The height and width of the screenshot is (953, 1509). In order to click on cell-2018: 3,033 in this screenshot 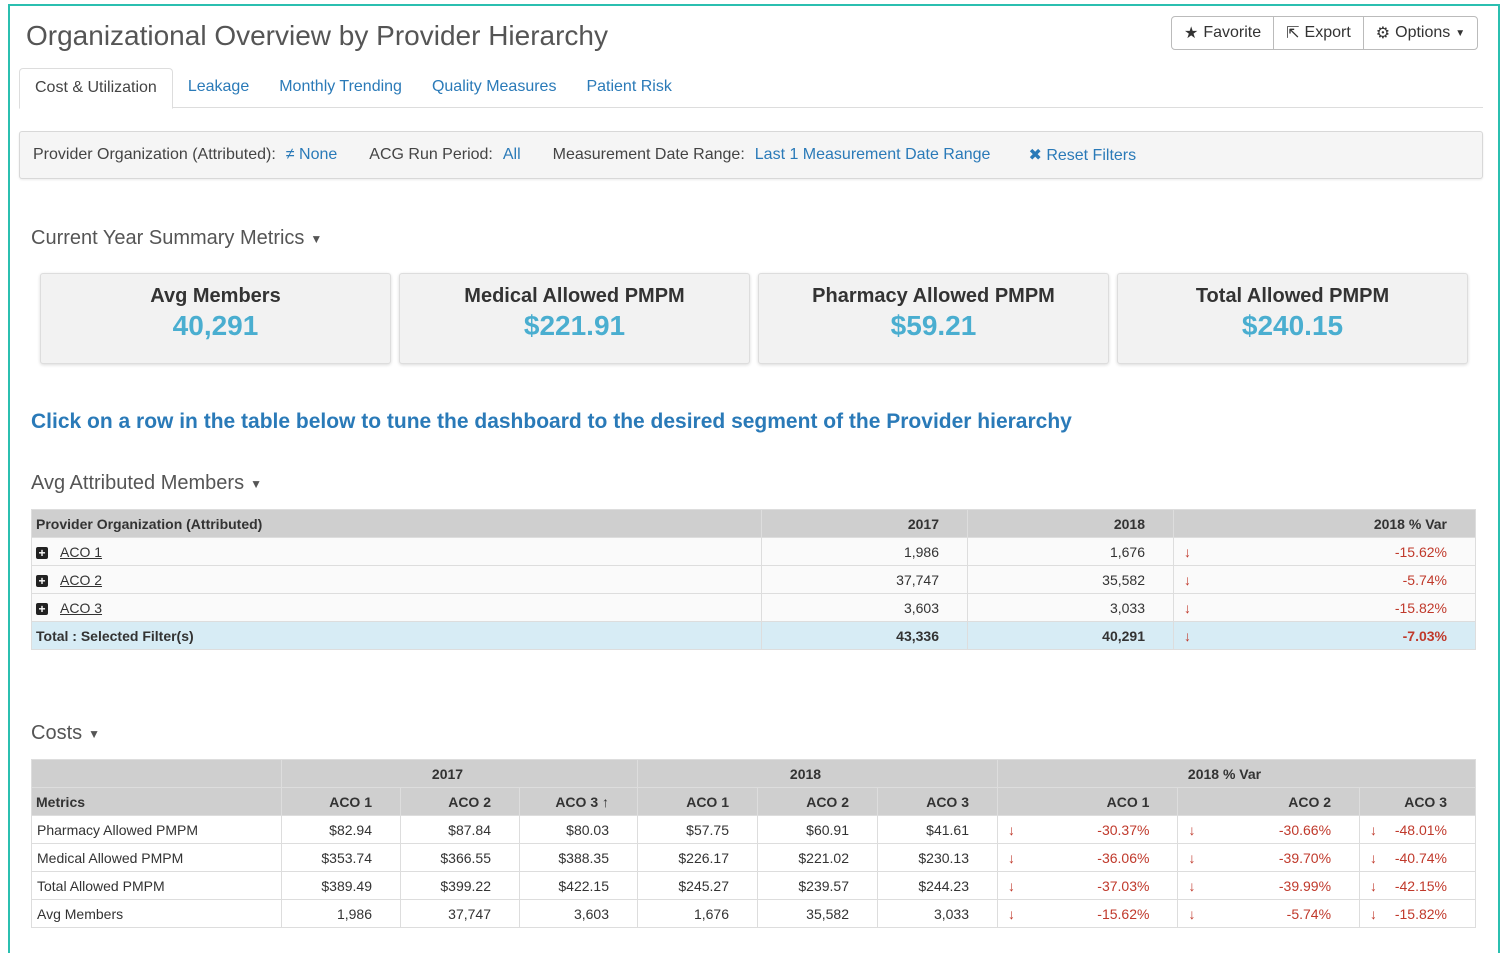, I will do `click(1070, 607)`.